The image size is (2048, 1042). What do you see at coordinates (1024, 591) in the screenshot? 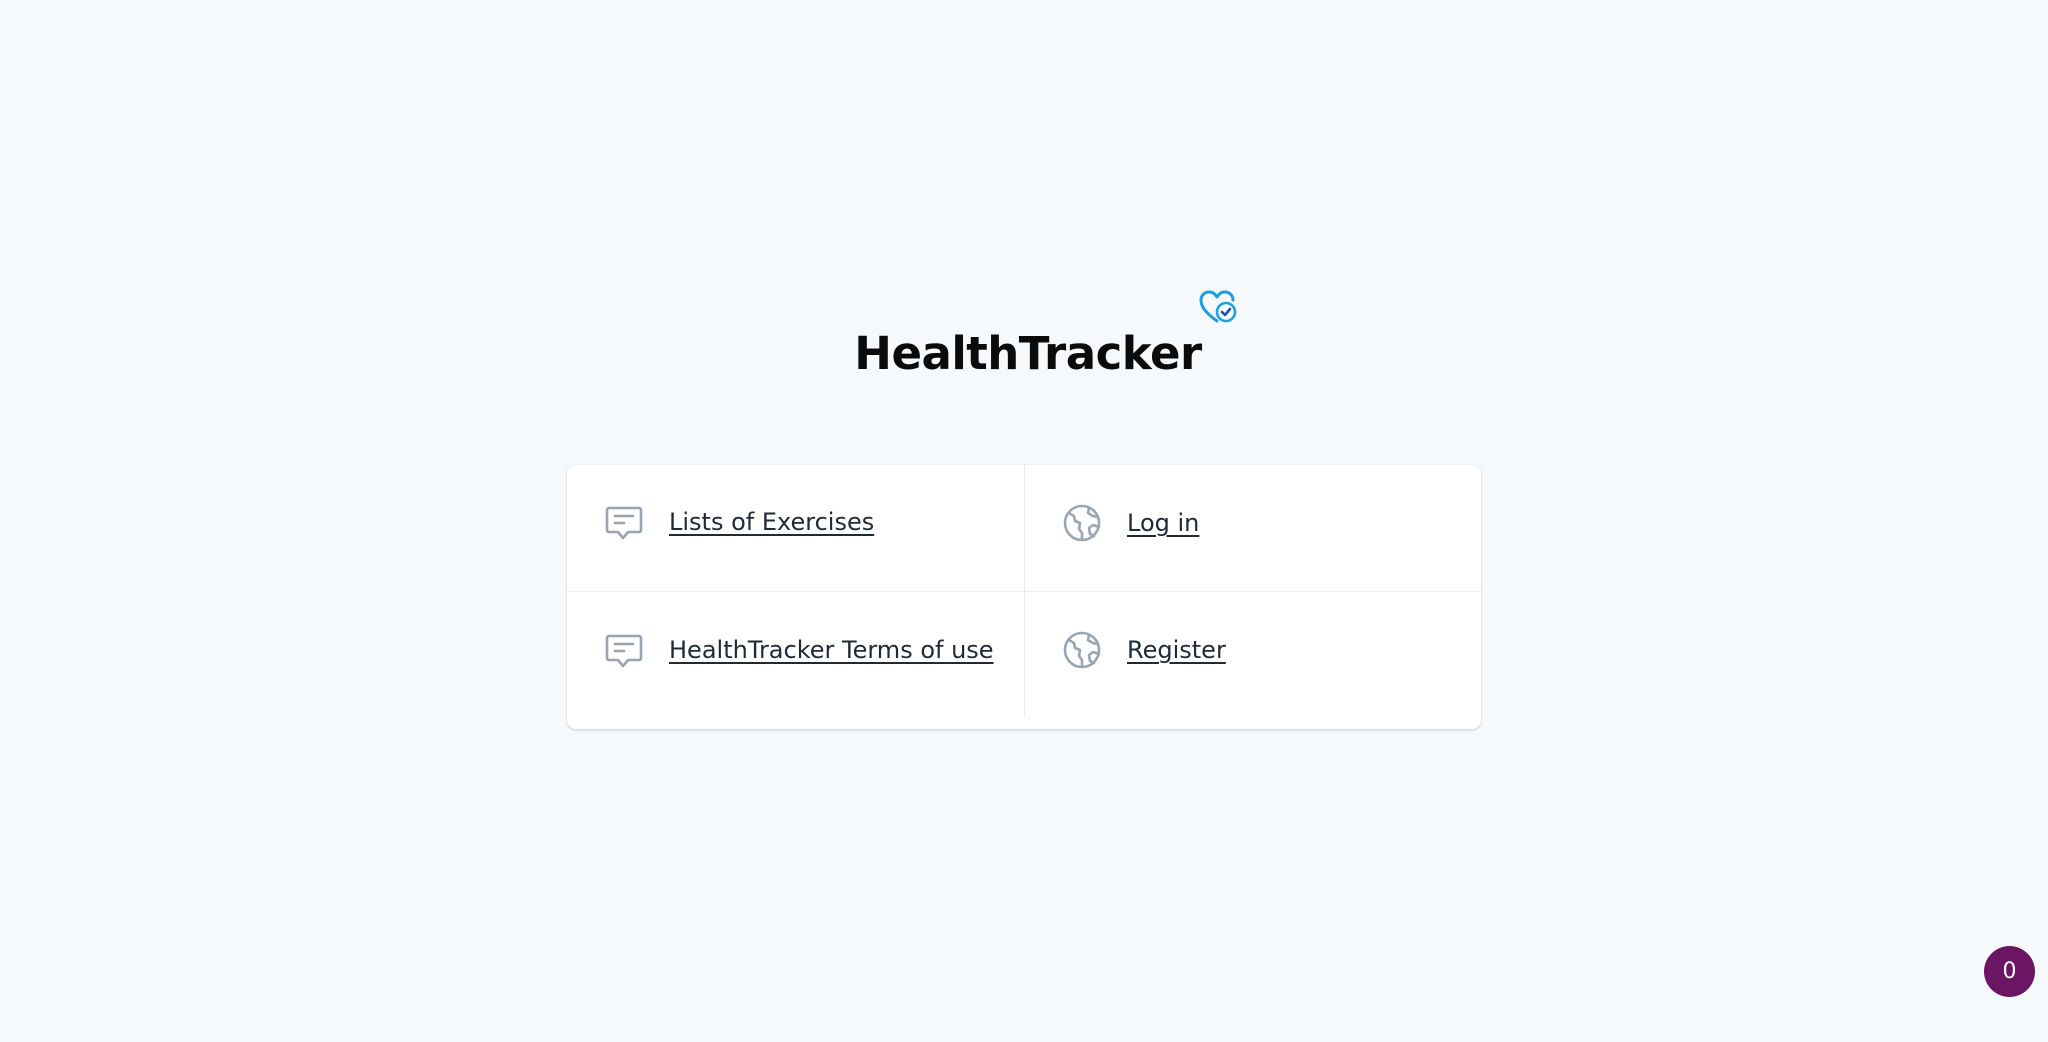
I see `row-divider` at bounding box center [1024, 591].